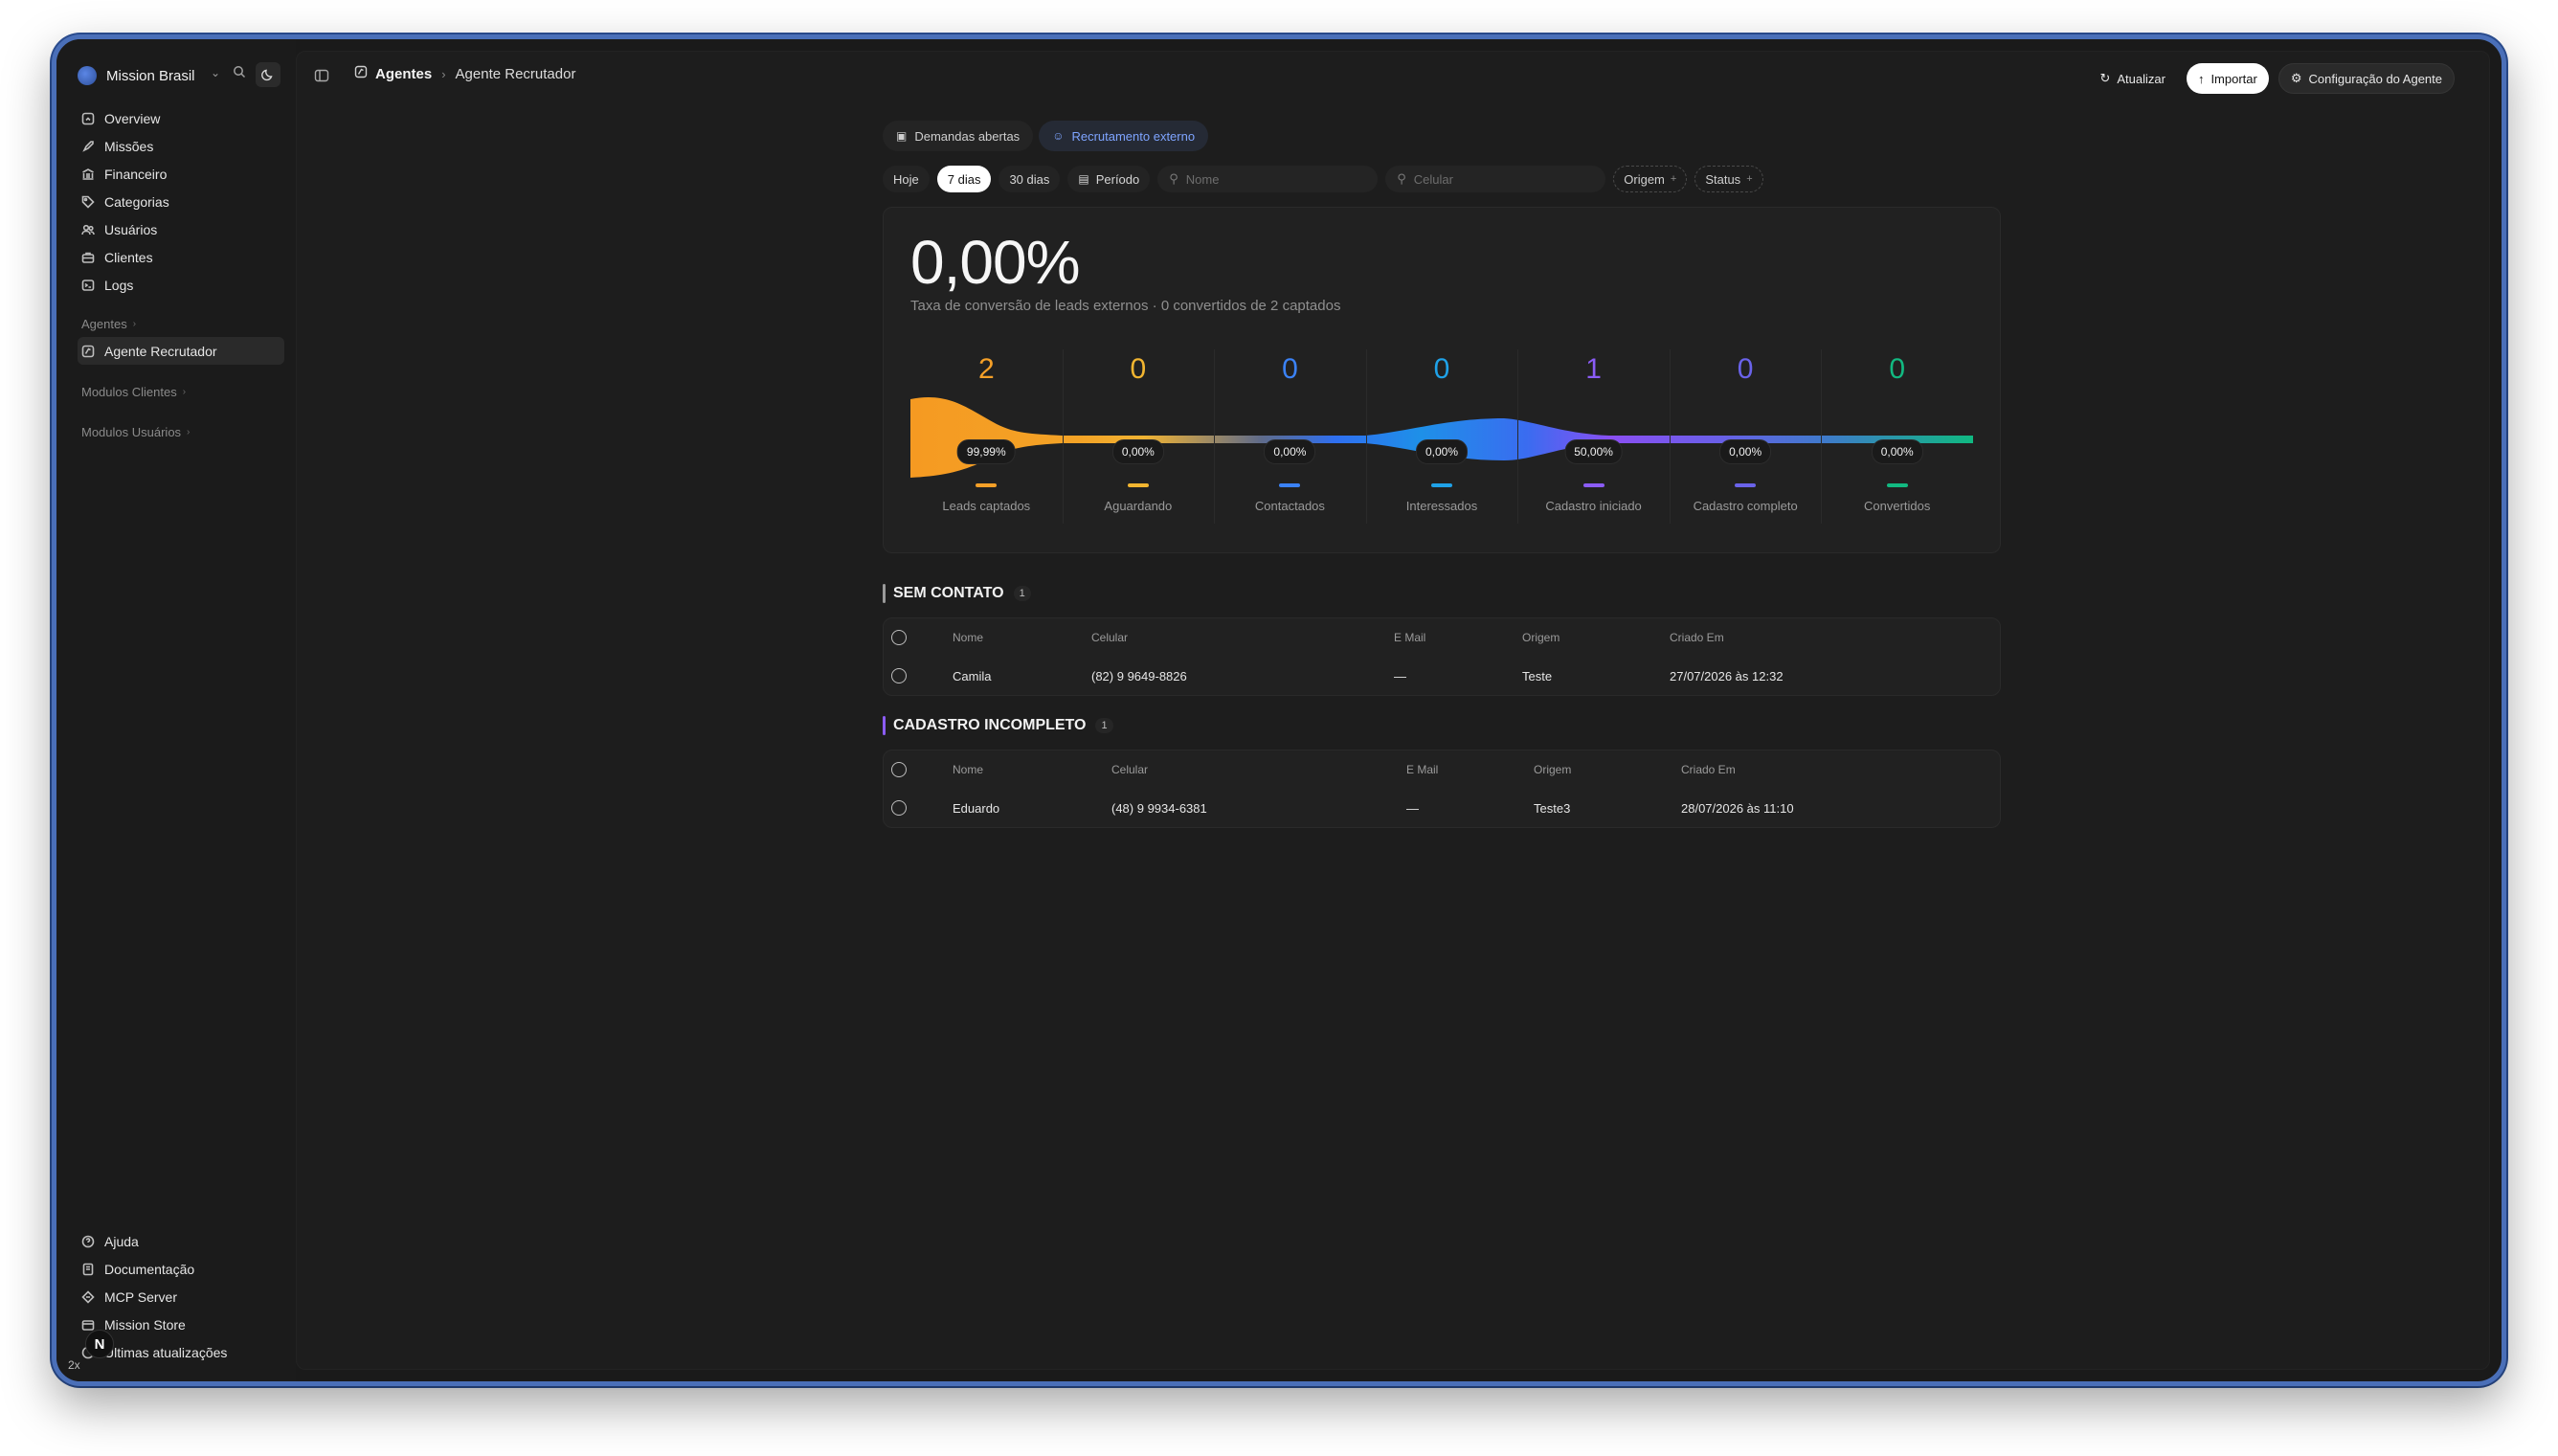  I want to click on modulos-clientes-label: Modulos Clientes ›, so click(181, 392).